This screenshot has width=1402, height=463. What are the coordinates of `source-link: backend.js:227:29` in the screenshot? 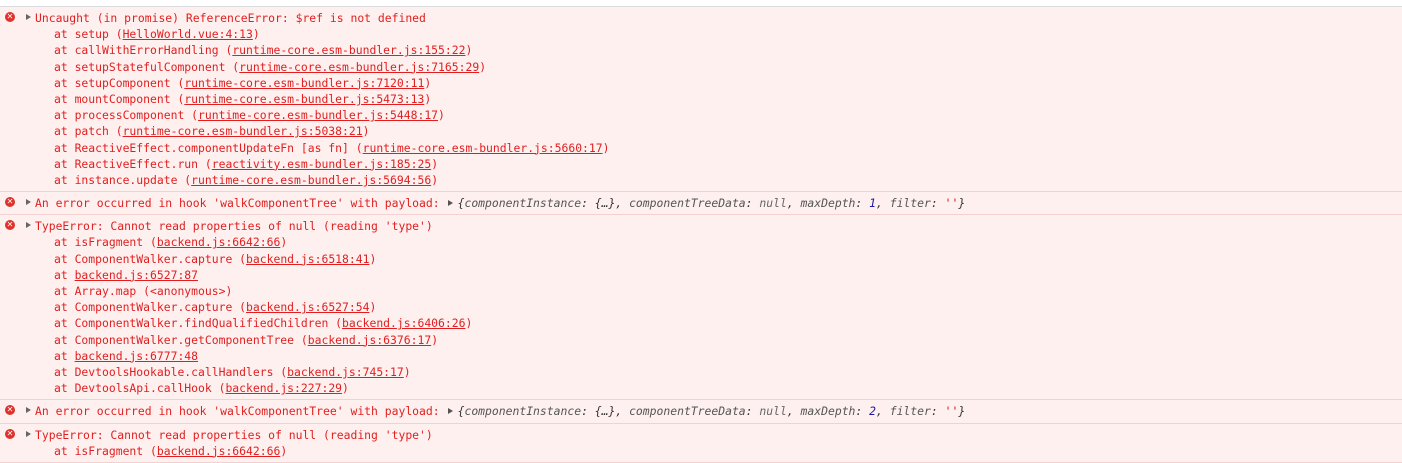 It's located at (283, 388).